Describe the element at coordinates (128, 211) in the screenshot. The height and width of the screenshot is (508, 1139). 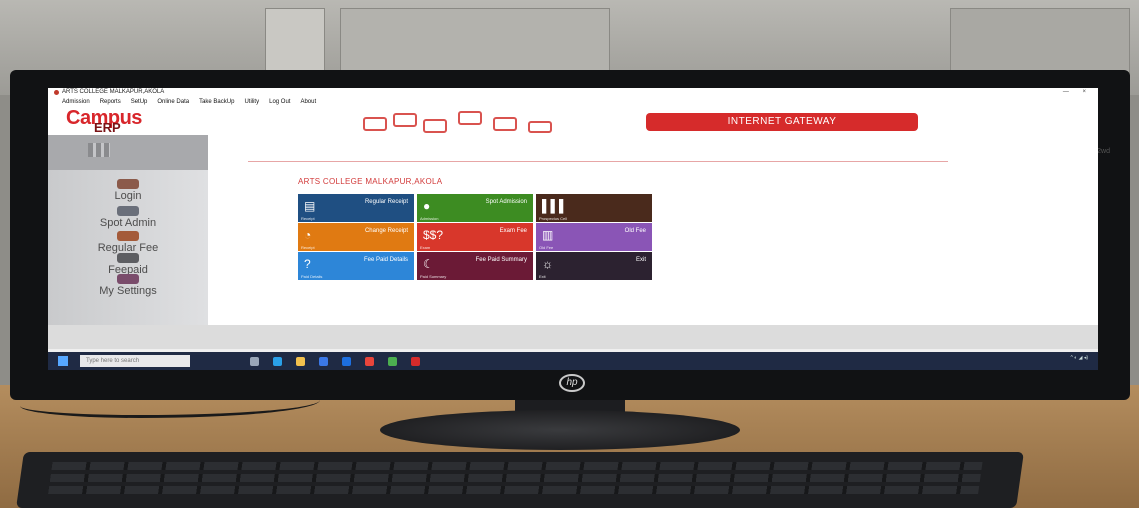
I see `spot-admin-icon` at that location.